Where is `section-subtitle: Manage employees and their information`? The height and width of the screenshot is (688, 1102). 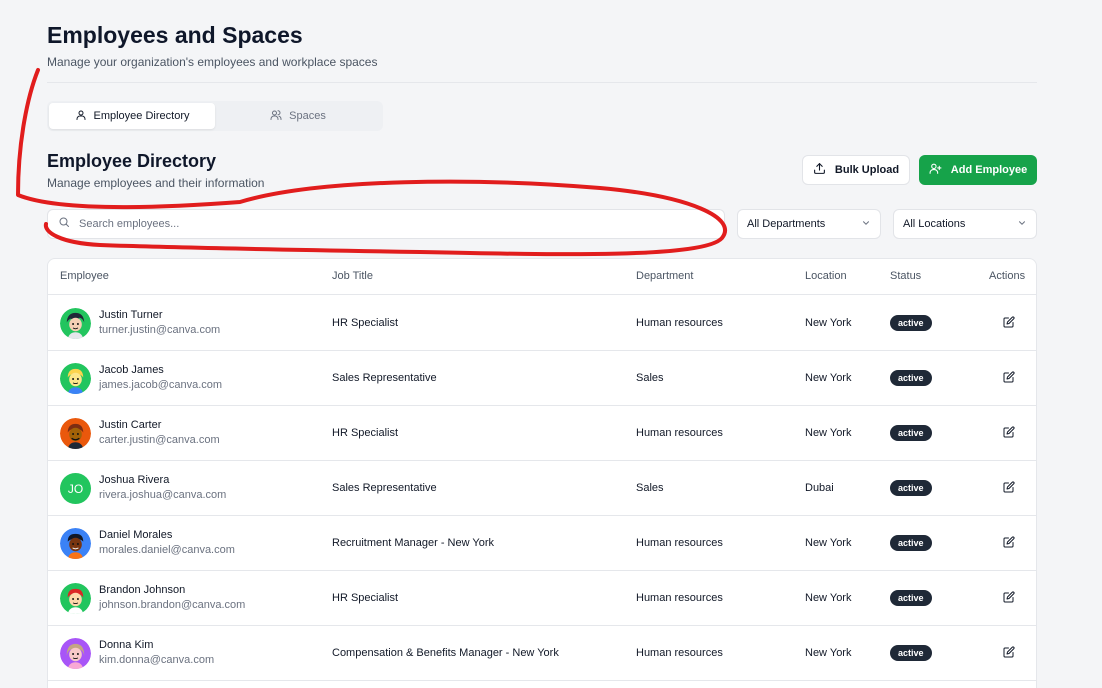 section-subtitle: Manage employees and their information is located at coordinates (156, 183).